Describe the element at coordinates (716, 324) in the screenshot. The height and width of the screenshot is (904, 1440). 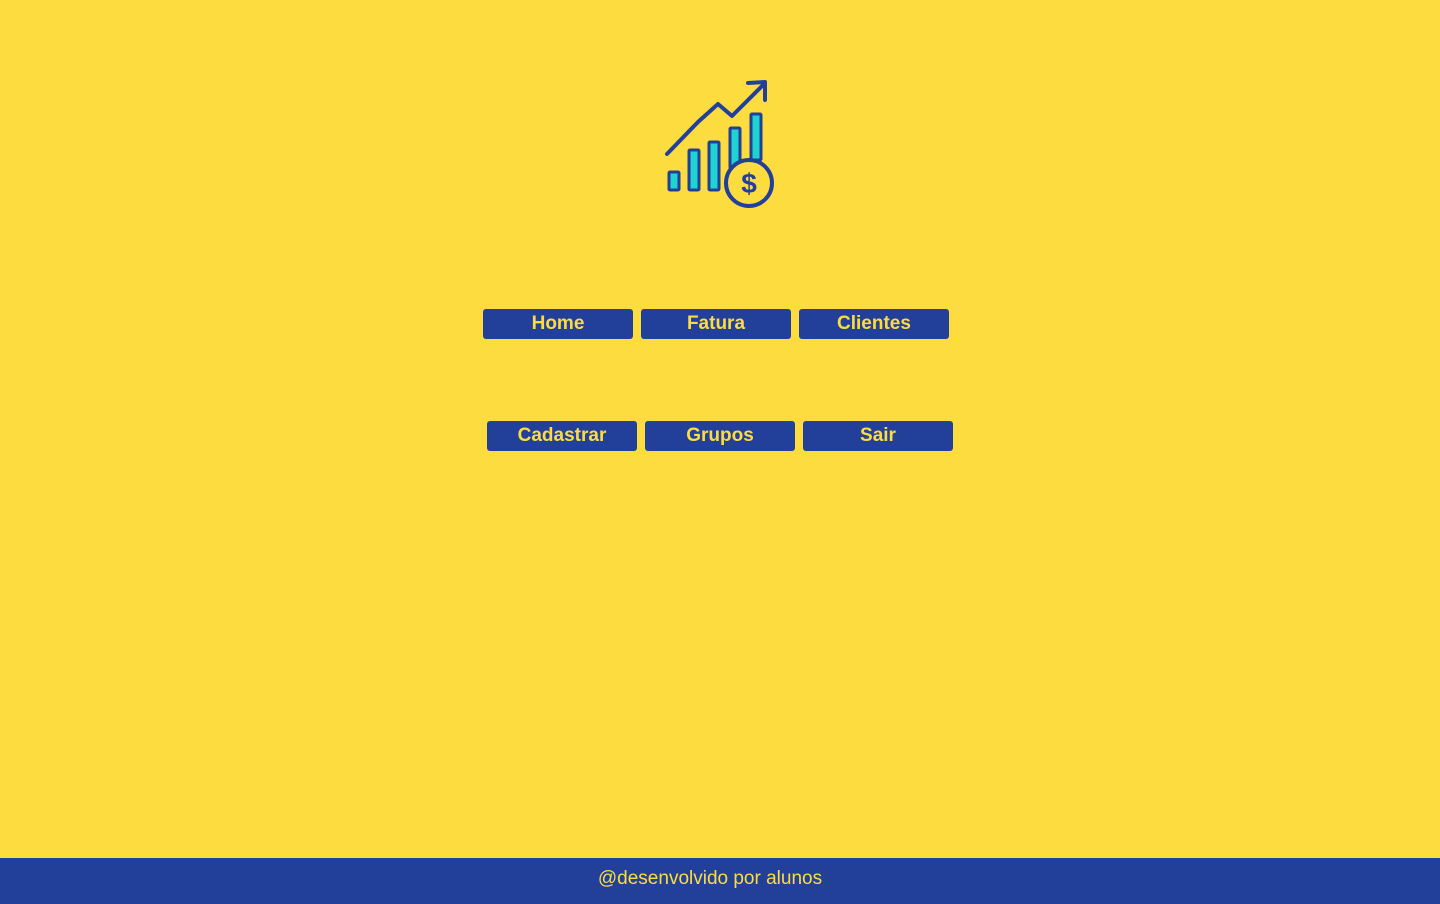
I see `fatura-button: Fatura` at that location.